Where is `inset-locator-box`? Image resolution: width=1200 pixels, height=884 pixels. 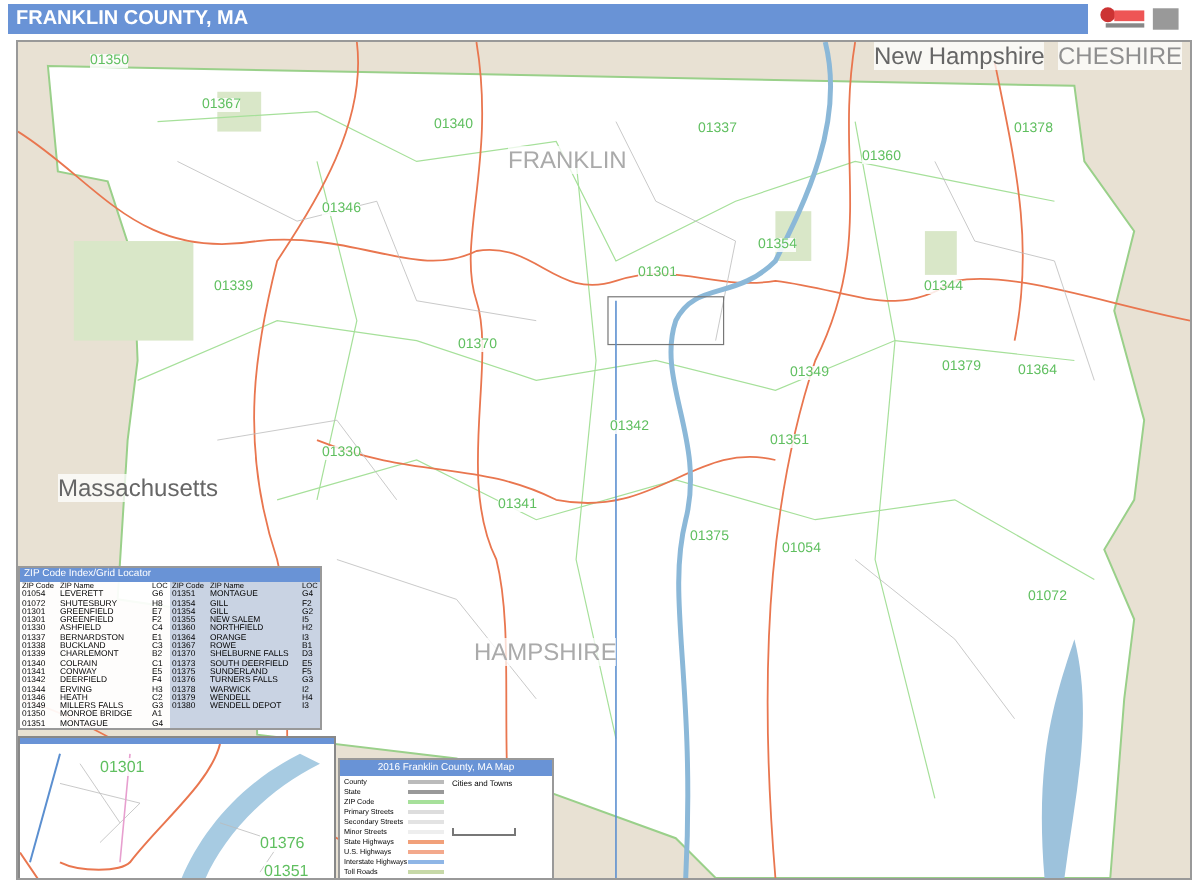 inset-locator-box is located at coordinates (666, 321).